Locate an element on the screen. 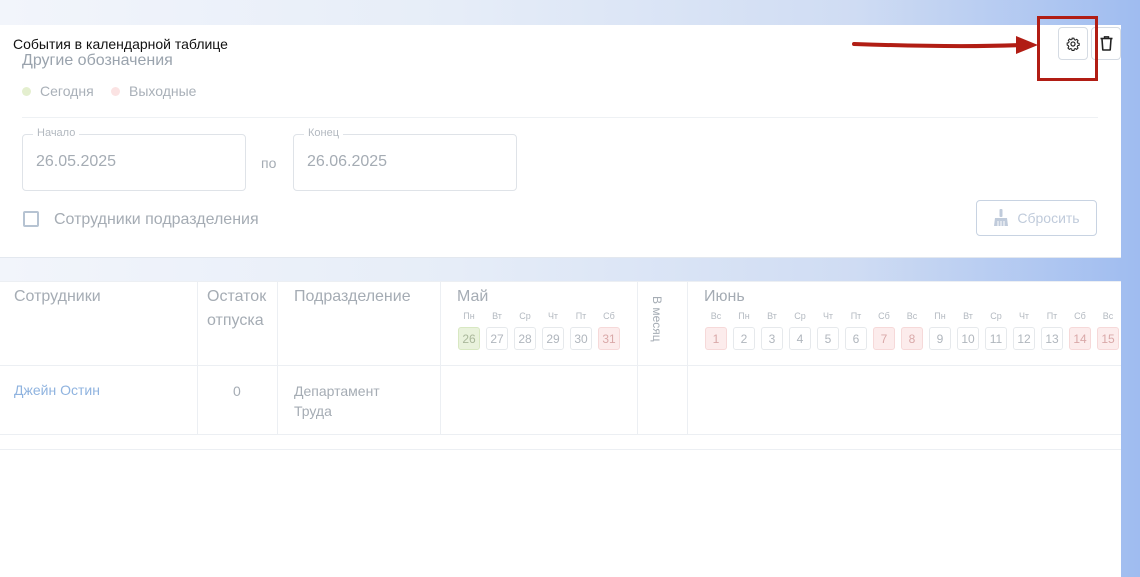 The image size is (1140, 577). calendar-day: Ср 4 is located at coordinates (800, 316).